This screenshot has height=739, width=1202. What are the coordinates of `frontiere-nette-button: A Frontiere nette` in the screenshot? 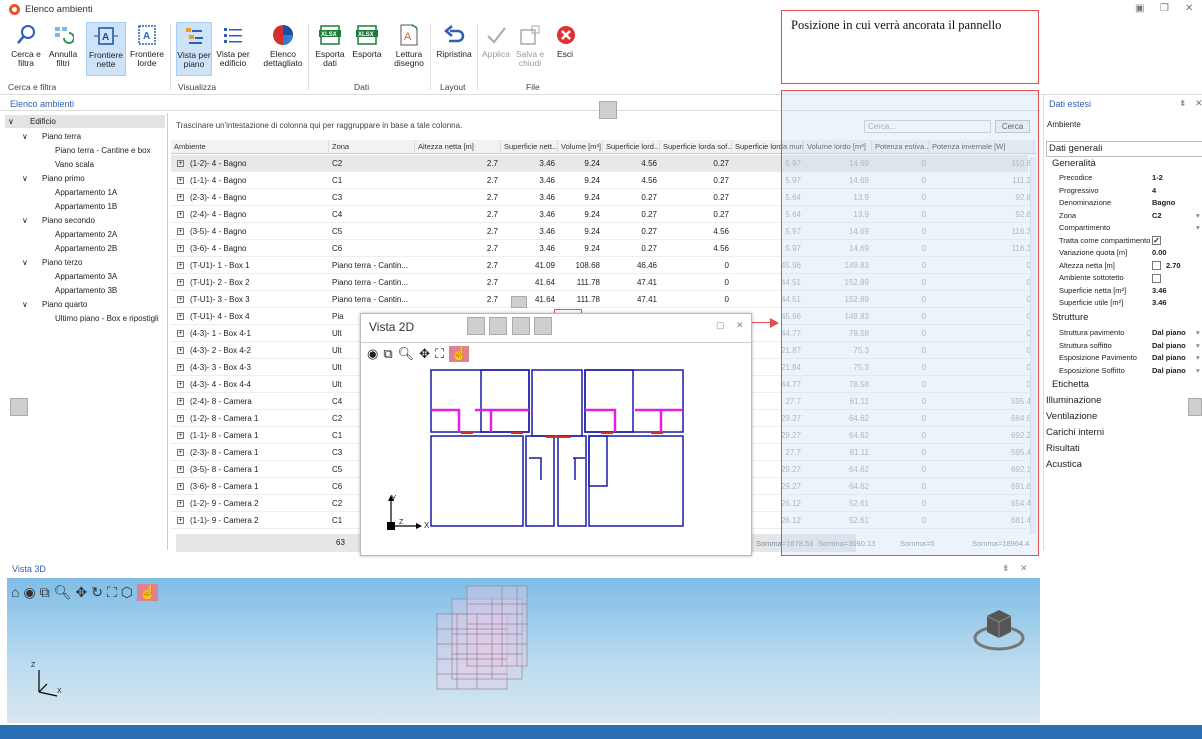 It's located at (106, 49).